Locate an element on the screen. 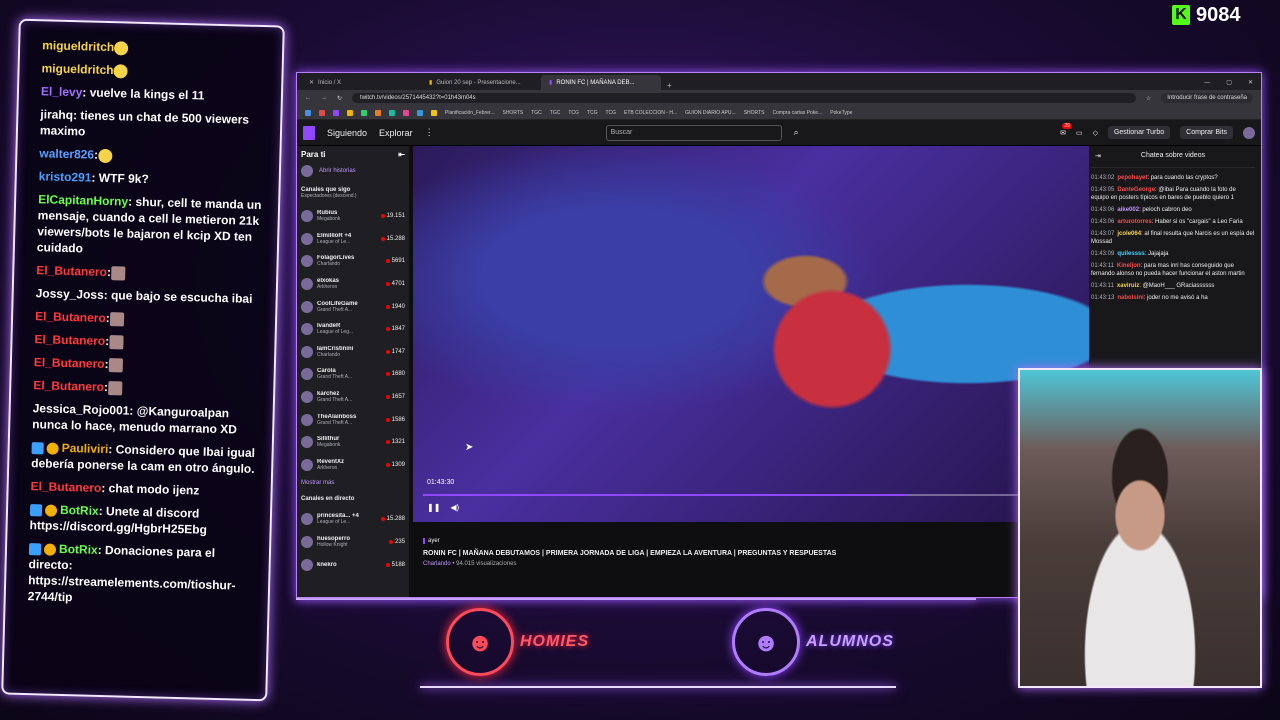 Image resolution: width=1280 pixels, height=720 pixels. search-icon: ⌕ is located at coordinates (796, 132).